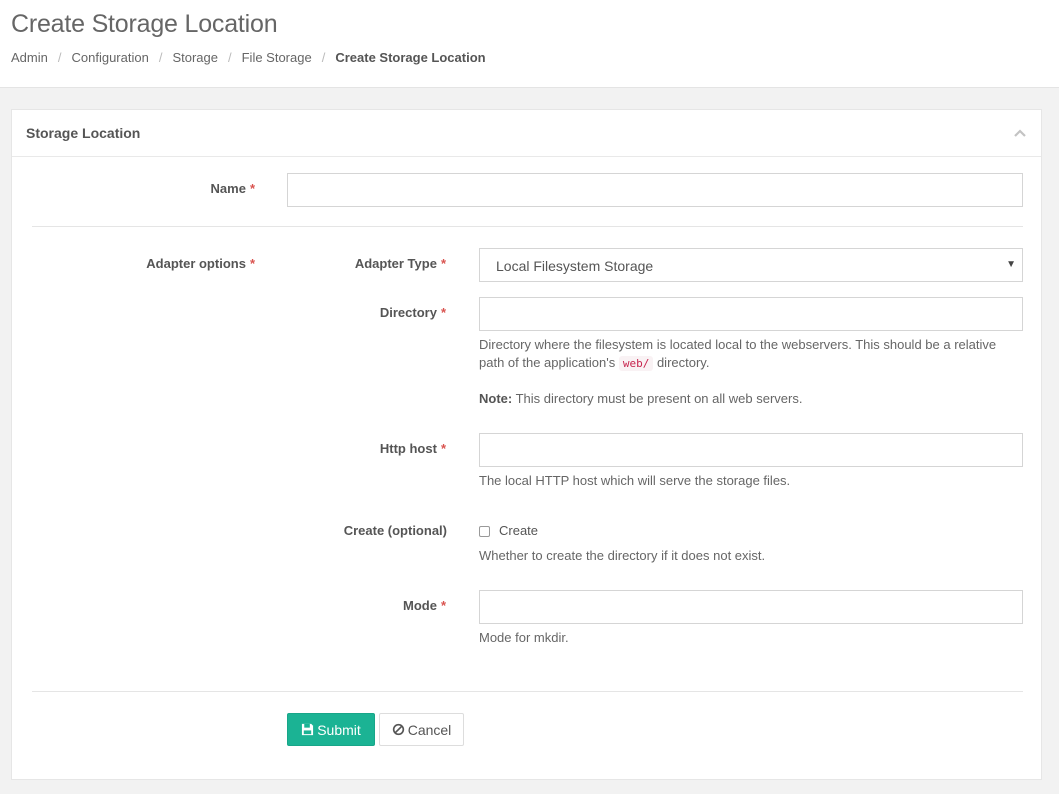 The image size is (1059, 794). Describe the element at coordinates (277, 57) in the screenshot. I see `breadcrumb-item-file-storage: File Storage` at that location.